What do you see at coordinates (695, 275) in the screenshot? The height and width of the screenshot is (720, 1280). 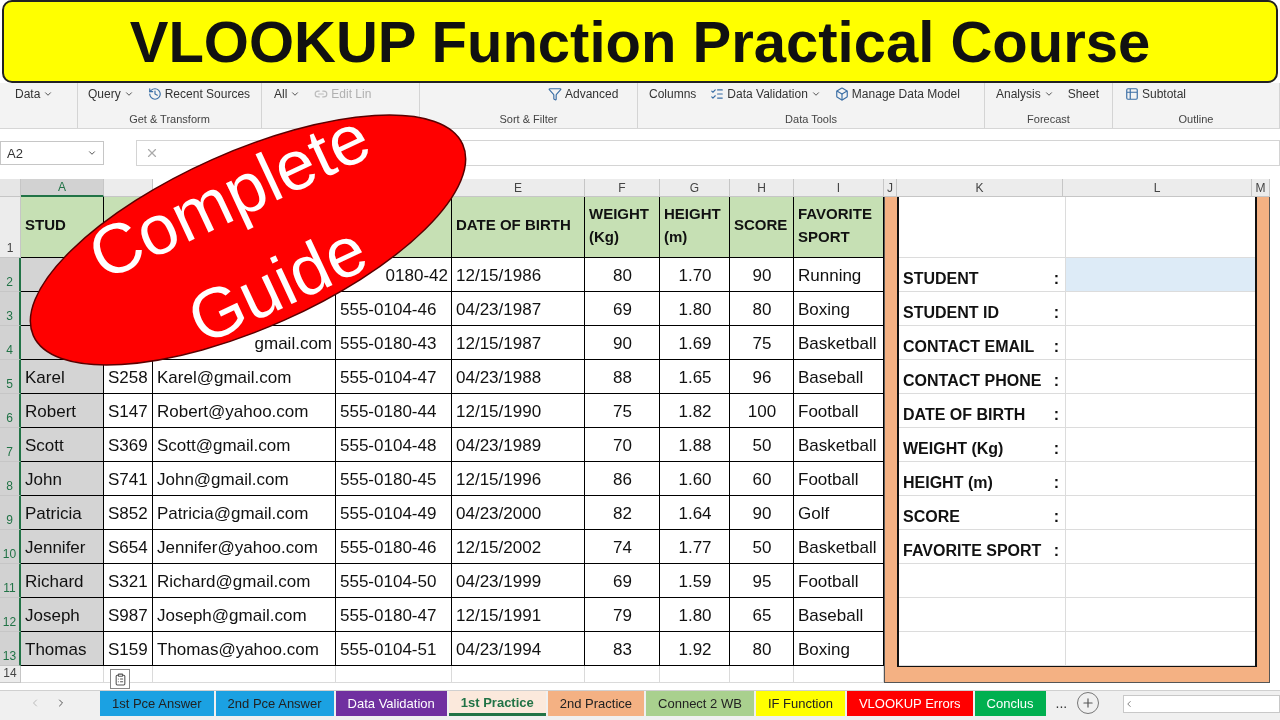 I see `table-cell: 1.70` at bounding box center [695, 275].